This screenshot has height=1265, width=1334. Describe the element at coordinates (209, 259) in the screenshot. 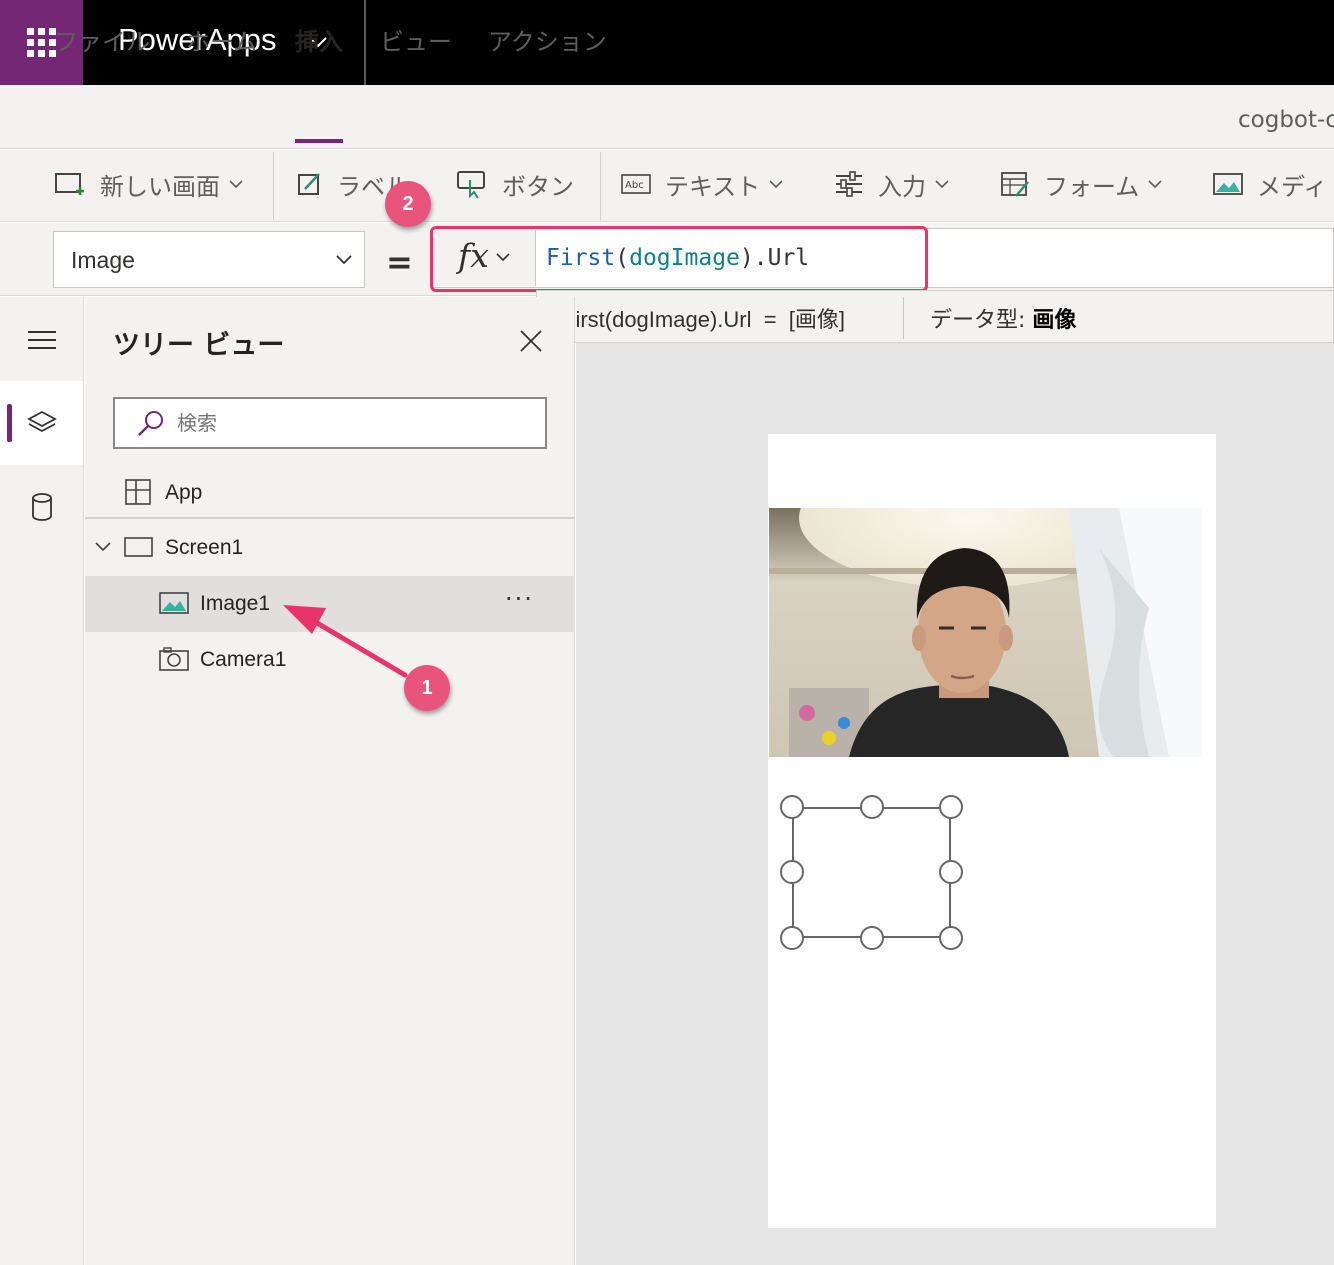

I see `property-dropdown: Image` at that location.